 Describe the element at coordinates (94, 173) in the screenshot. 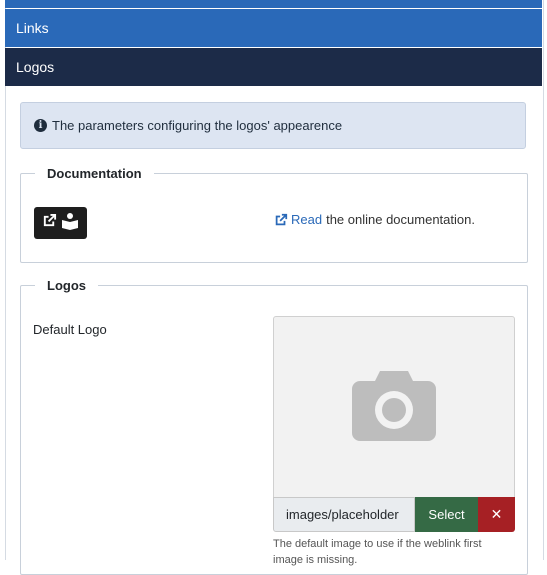

I see `documentation-legend: Documentation` at that location.